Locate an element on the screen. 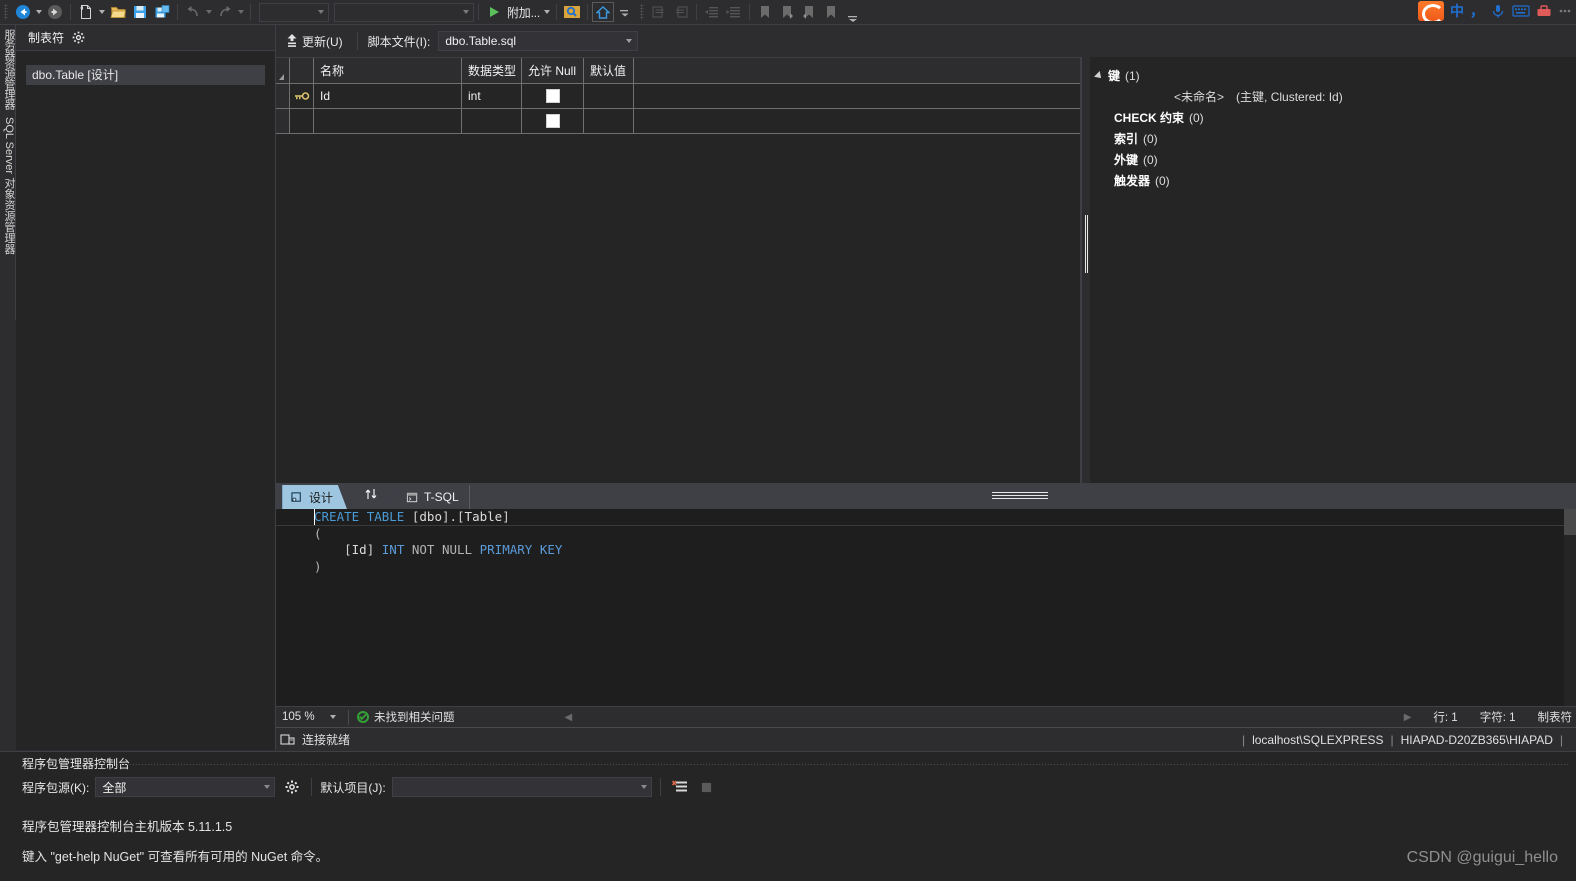 This screenshot has height=881, width=1576. toolbar-grip is located at coordinates (6, 12).